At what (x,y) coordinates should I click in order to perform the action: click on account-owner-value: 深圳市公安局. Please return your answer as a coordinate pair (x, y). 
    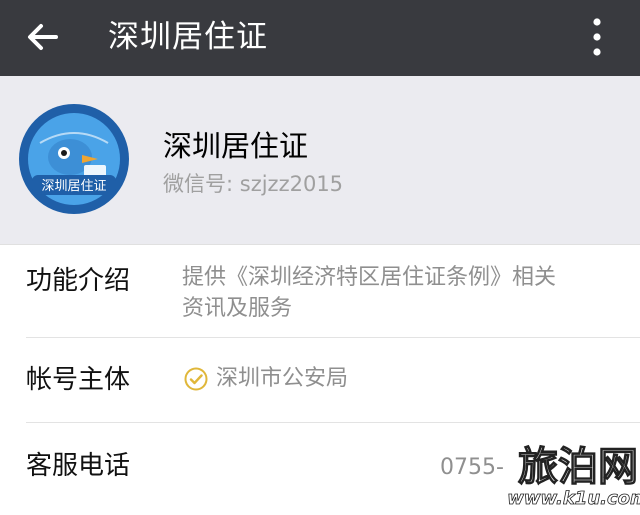
    Looking at the image, I should click on (282, 378).